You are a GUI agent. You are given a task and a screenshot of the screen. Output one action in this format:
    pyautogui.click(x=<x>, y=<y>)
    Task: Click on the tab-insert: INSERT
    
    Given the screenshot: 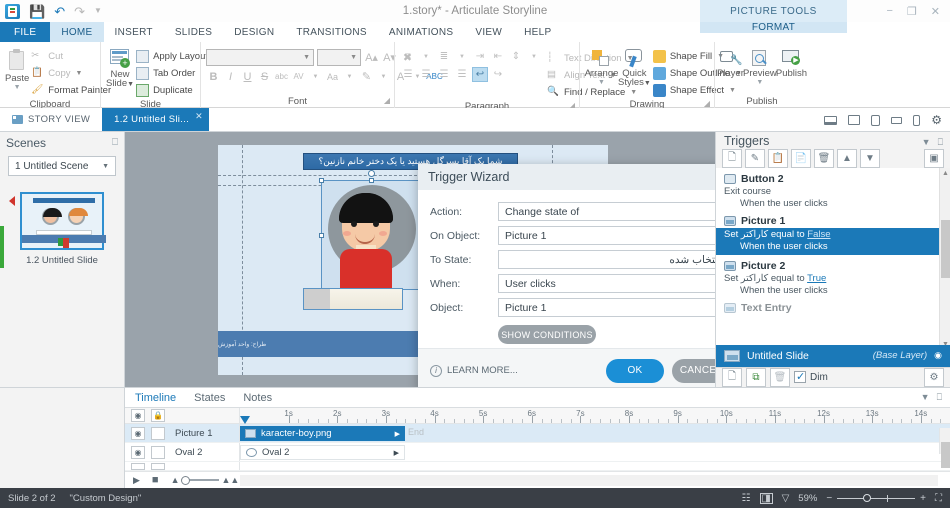 What is the action you would take?
    pyautogui.click(x=134, y=32)
    